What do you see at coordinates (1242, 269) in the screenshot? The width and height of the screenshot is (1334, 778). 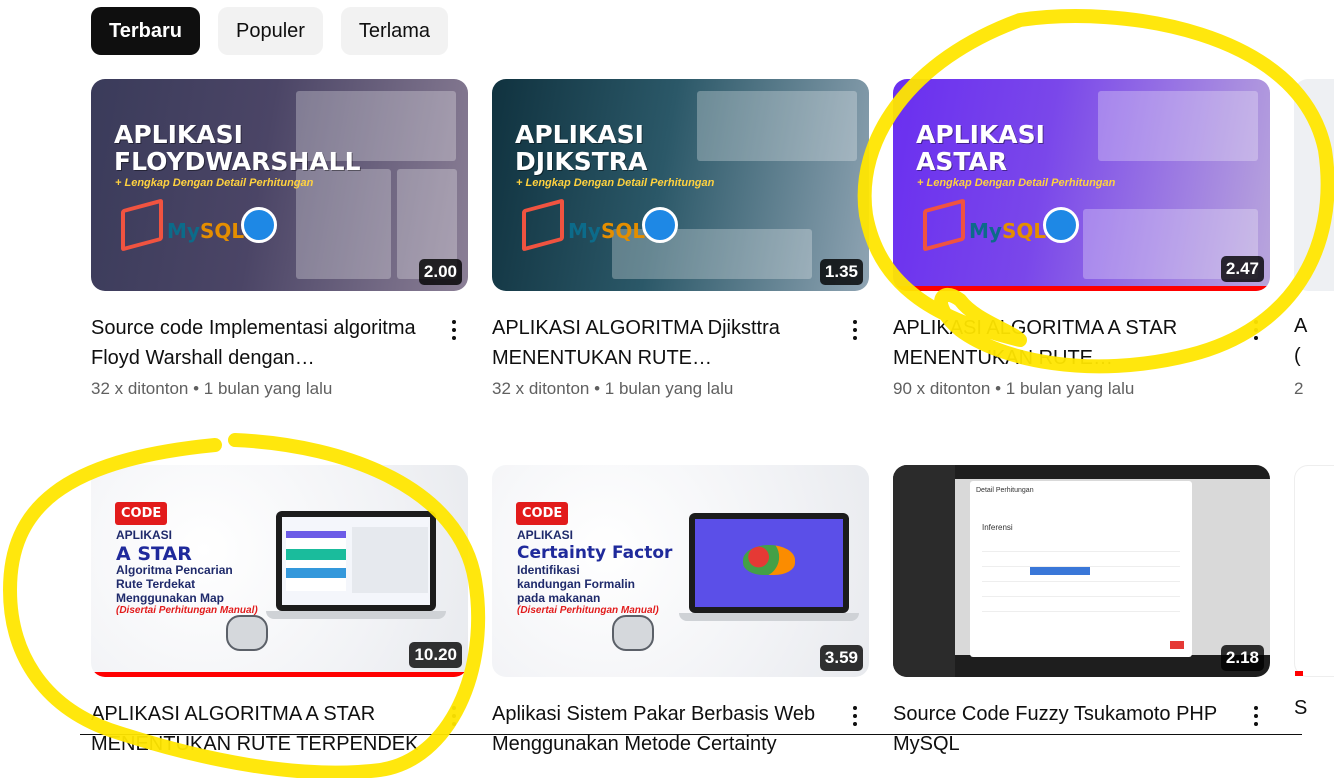 I see `duration-badge: 2.47` at bounding box center [1242, 269].